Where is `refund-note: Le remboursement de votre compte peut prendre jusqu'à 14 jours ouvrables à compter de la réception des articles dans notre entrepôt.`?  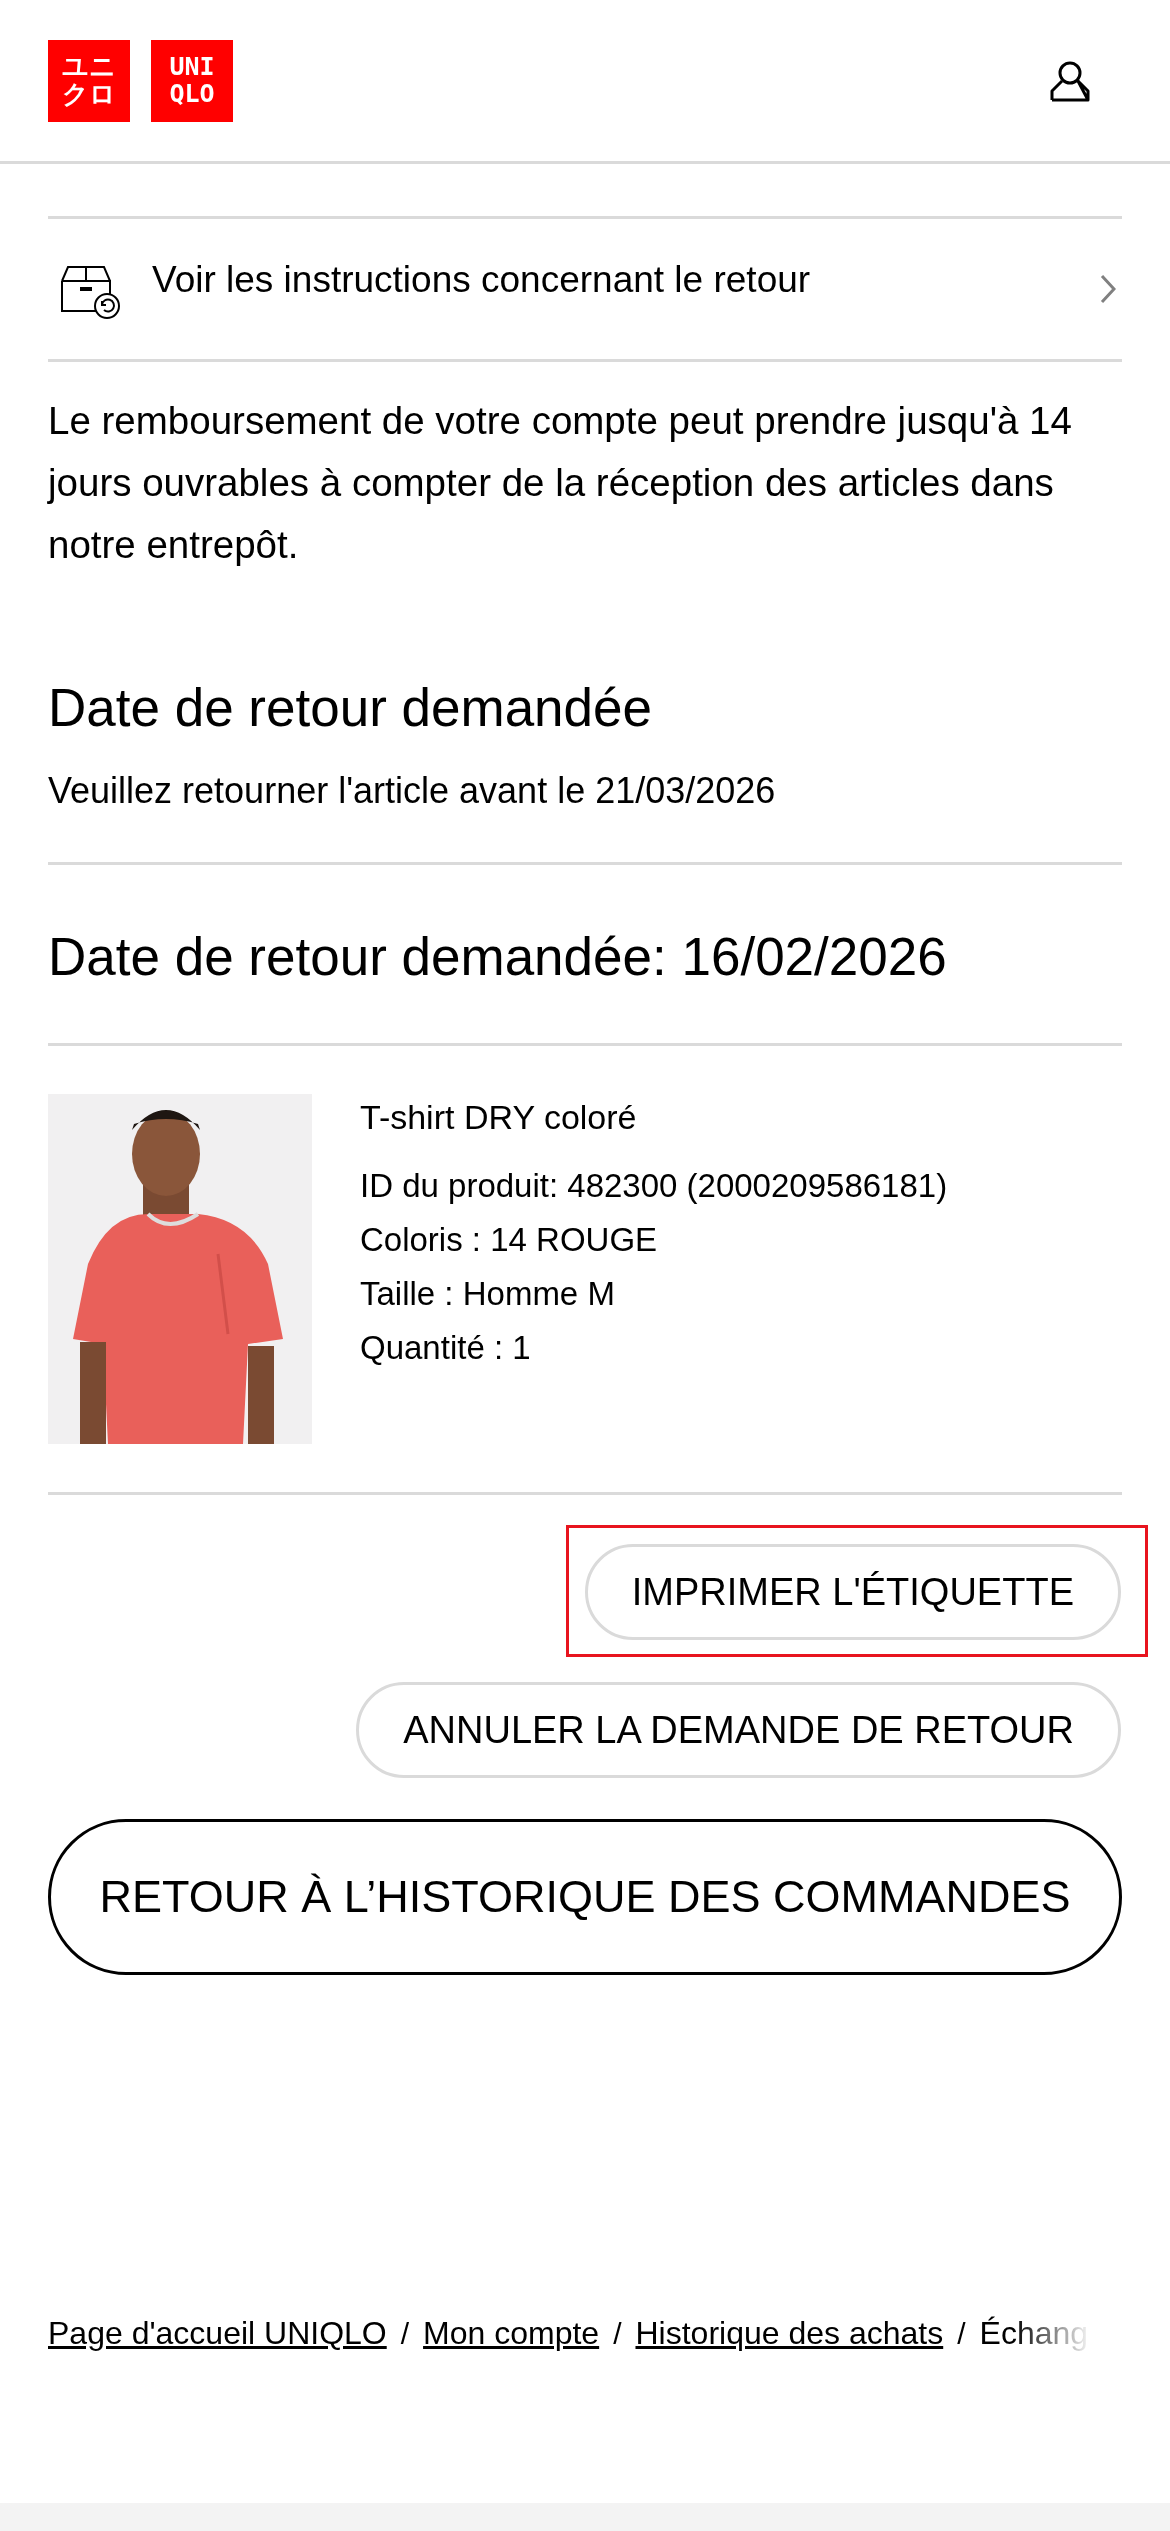
refund-note: Le remboursement de votre compte peut prendre jusqu'à 14 jours ouvrables à compter de la réception des articles dans notre entrepôt. is located at coordinates (560, 483).